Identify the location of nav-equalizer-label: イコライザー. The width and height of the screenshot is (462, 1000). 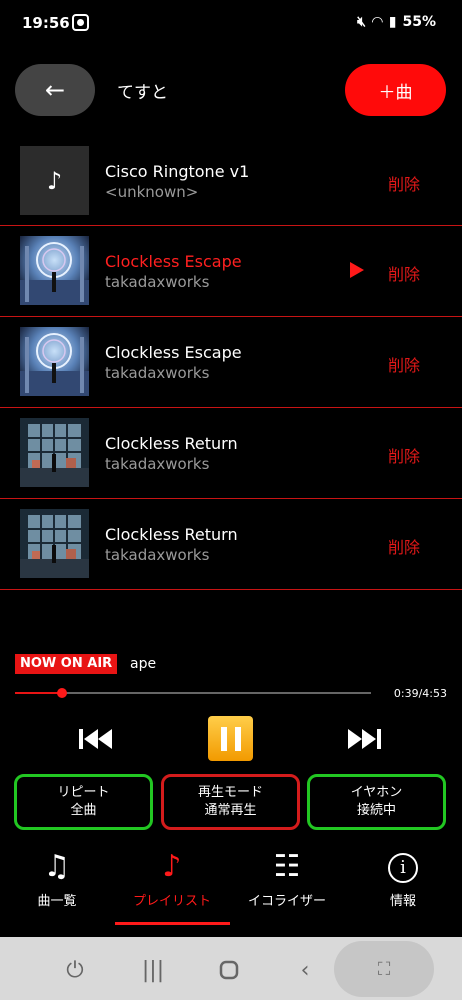
(286, 901).